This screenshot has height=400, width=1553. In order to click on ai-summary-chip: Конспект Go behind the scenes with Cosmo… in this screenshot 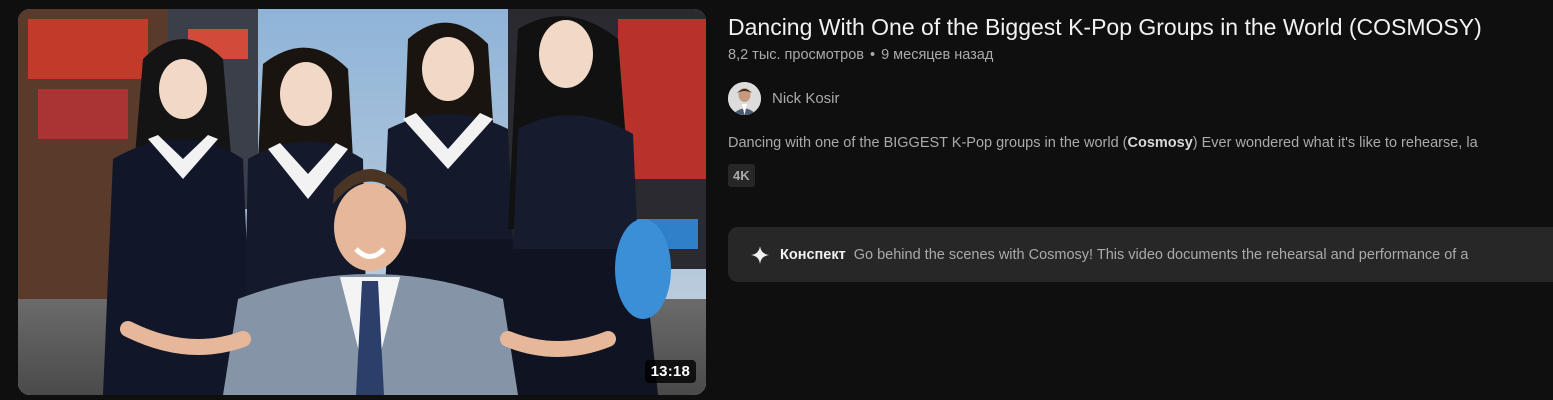, I will do `click(1140, 254)`.